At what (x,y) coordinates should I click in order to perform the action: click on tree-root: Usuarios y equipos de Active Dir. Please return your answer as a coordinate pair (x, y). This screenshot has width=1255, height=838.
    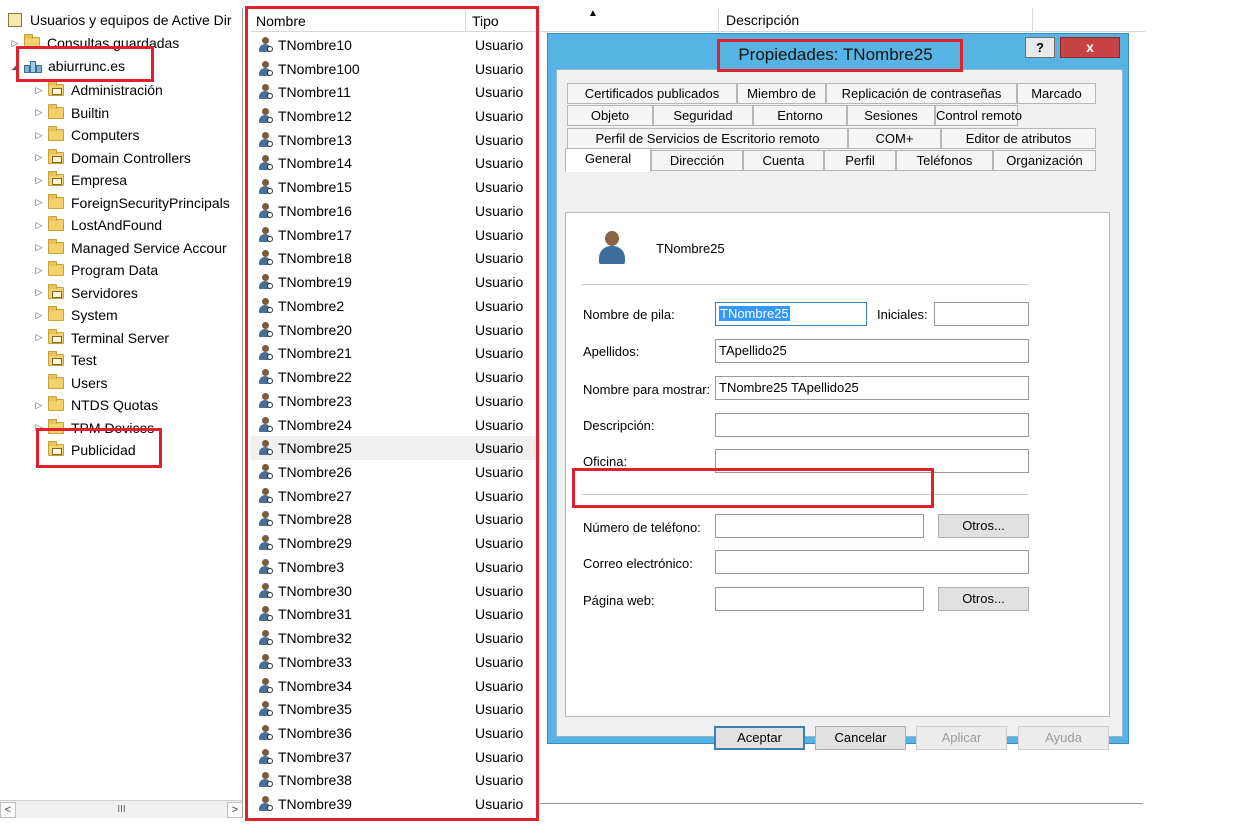
    Looking at the image, I should click on (120, 20).